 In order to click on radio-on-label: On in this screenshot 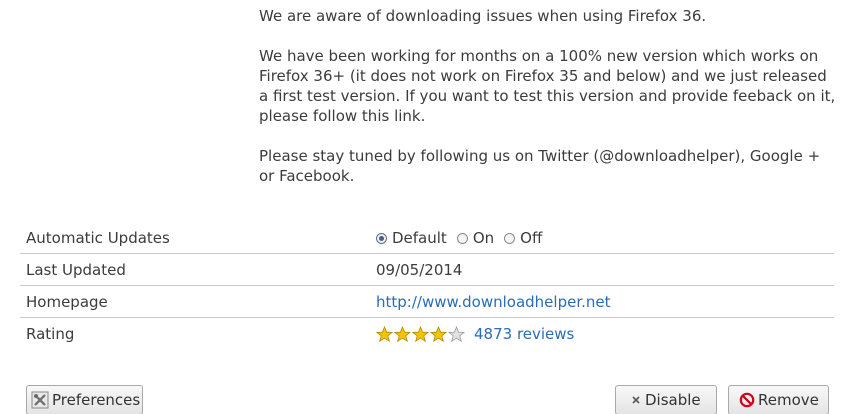, I will do `click(483, 238)`.